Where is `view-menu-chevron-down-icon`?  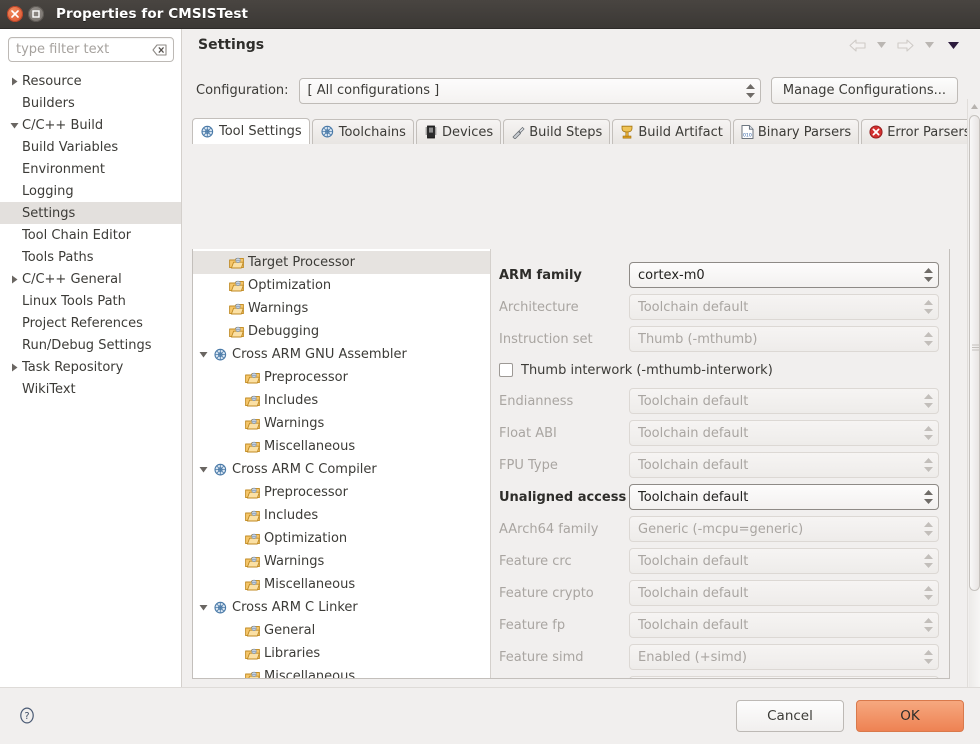 view-menu-chevron-down-icon is located at coordinates (953, 45).